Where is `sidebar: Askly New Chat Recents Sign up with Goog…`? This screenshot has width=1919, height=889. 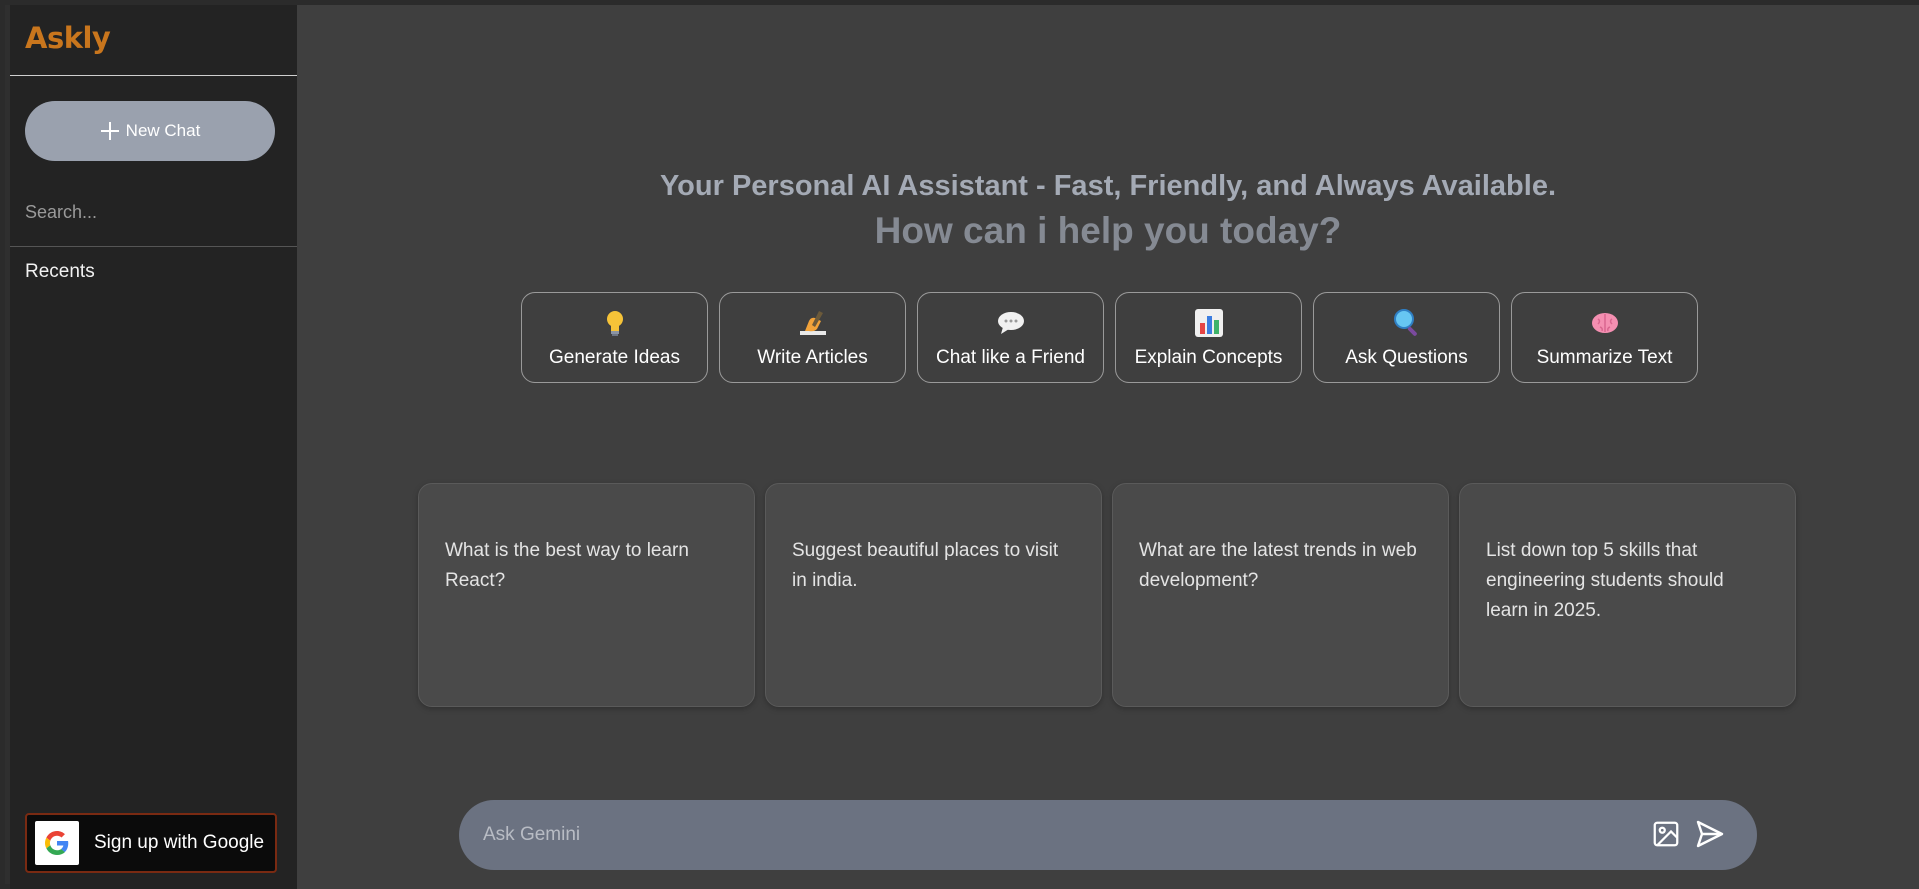 sidebar: Askly New Chat Recents Sign up with Goog… is located at coordinates (153, 447).